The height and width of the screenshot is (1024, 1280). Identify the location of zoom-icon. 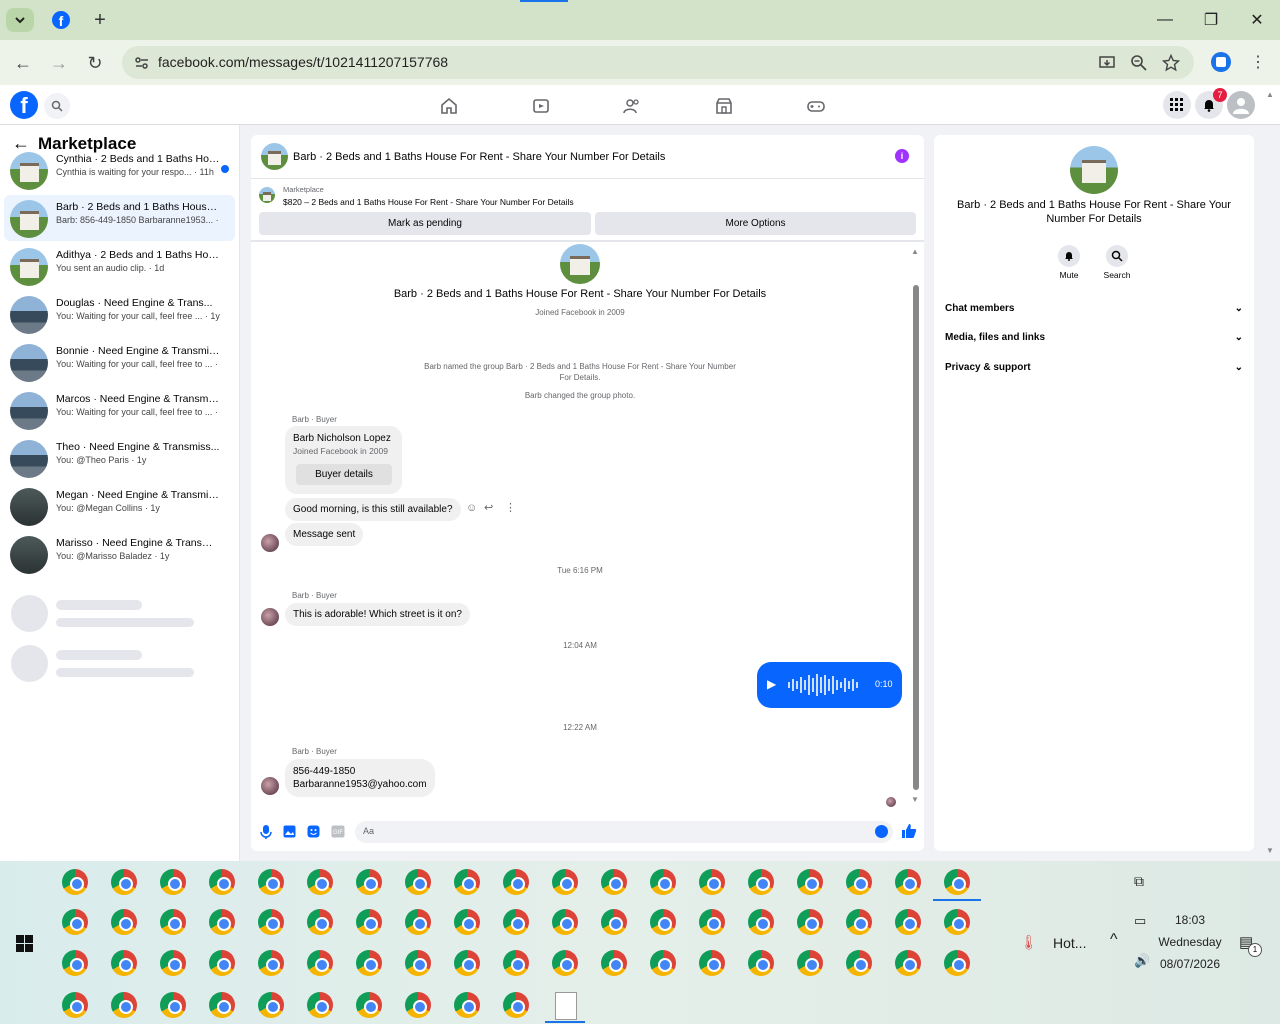
(1139, 63).